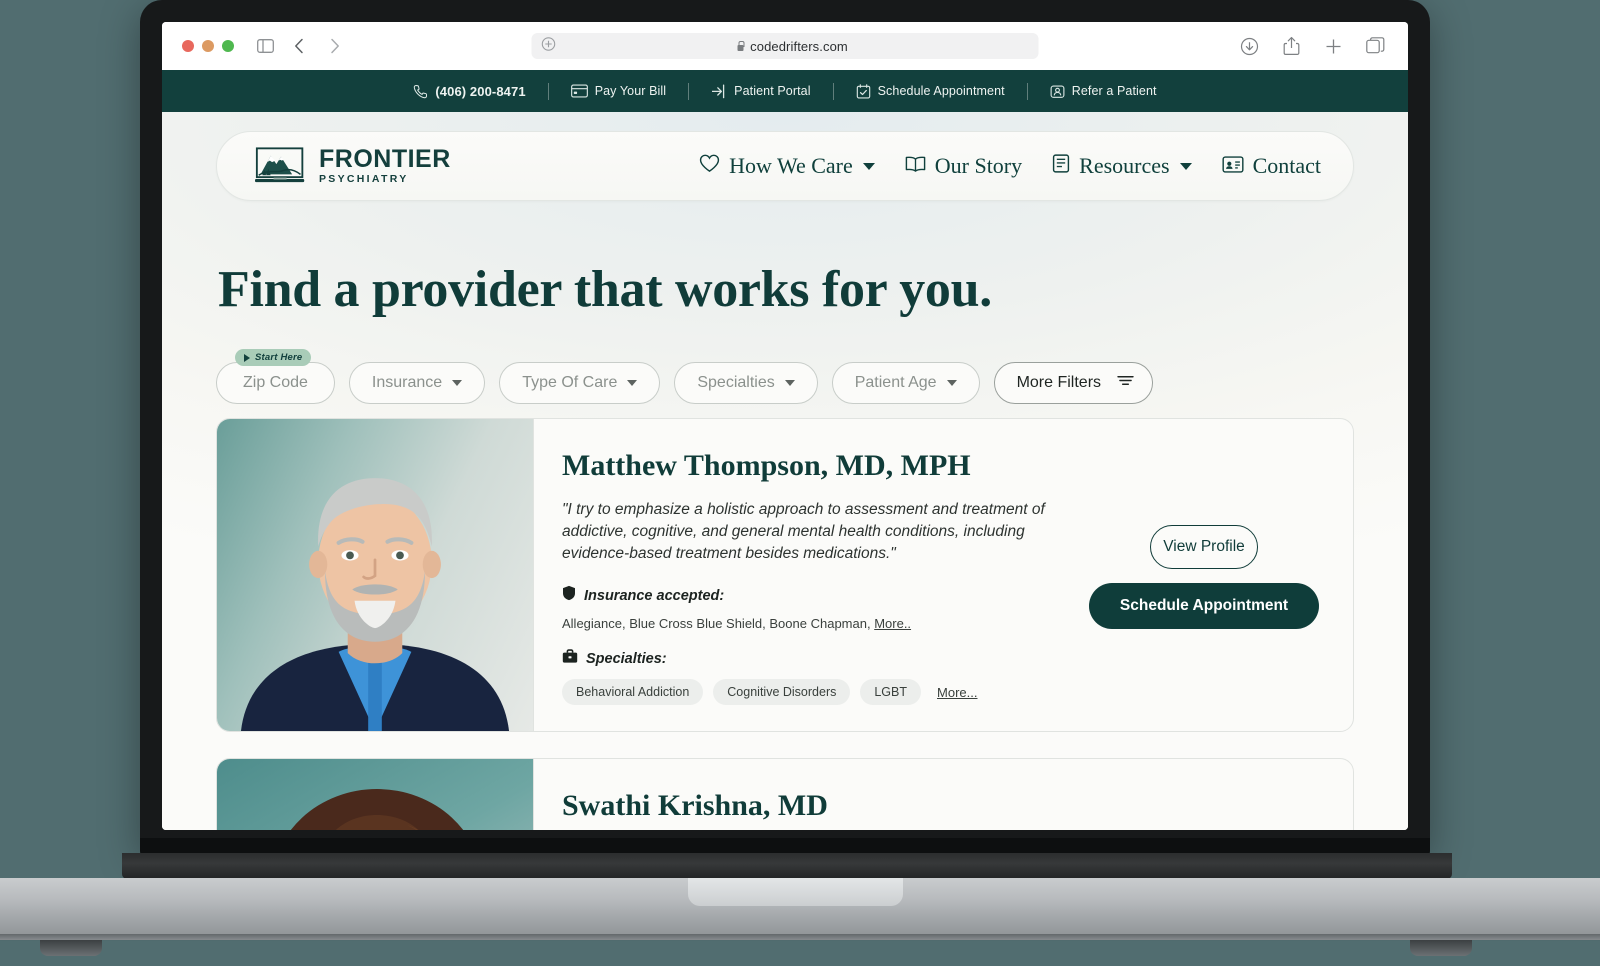 This screenshot has width=1600, height=966. I want to click on utility-label-pay-your-bill: Pay Your Bill, so click(630, 91).